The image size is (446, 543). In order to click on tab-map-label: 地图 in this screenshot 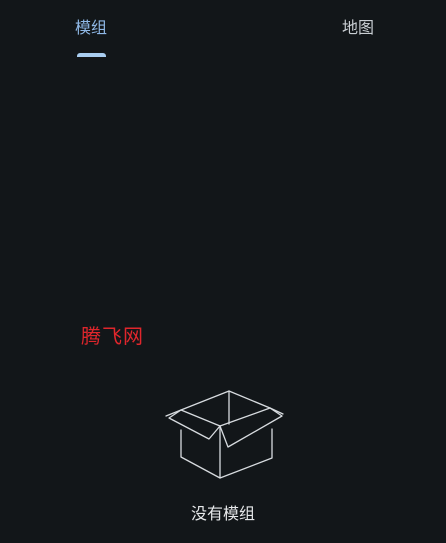, I will do `click(357, 27)`.